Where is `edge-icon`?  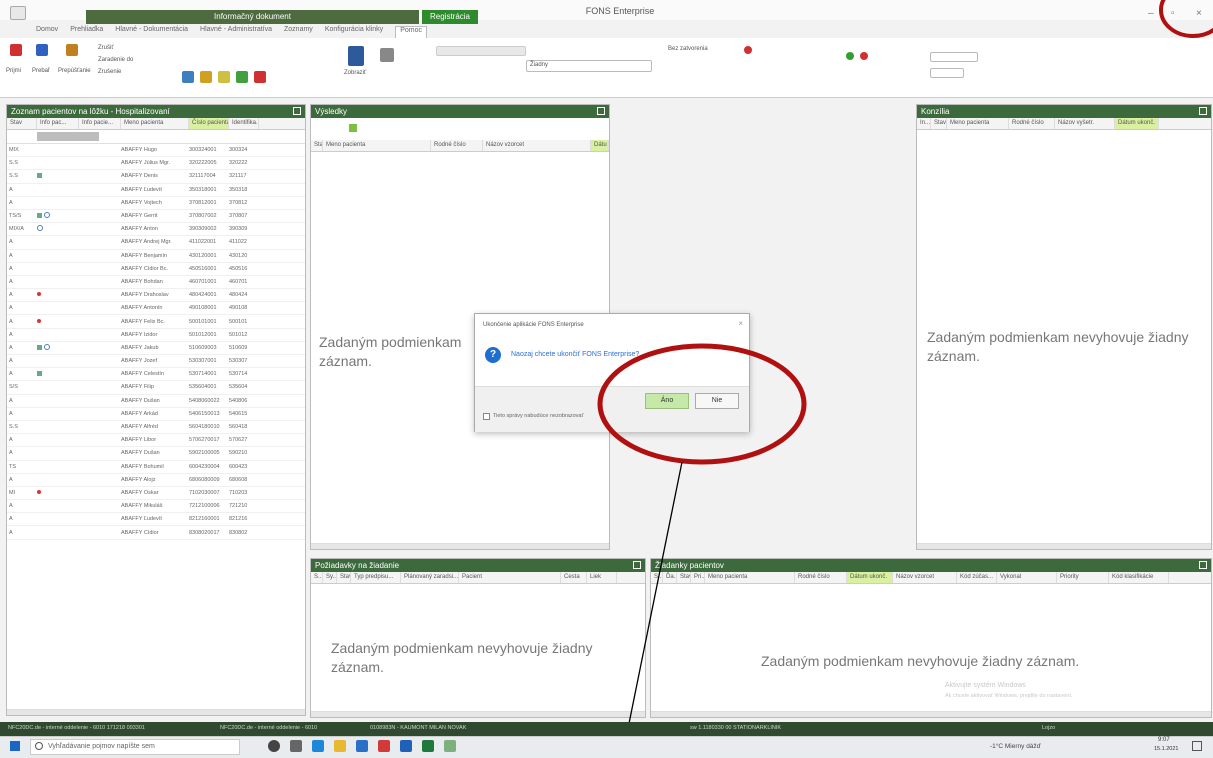 edge-icon is located at coordinates (318, 746).